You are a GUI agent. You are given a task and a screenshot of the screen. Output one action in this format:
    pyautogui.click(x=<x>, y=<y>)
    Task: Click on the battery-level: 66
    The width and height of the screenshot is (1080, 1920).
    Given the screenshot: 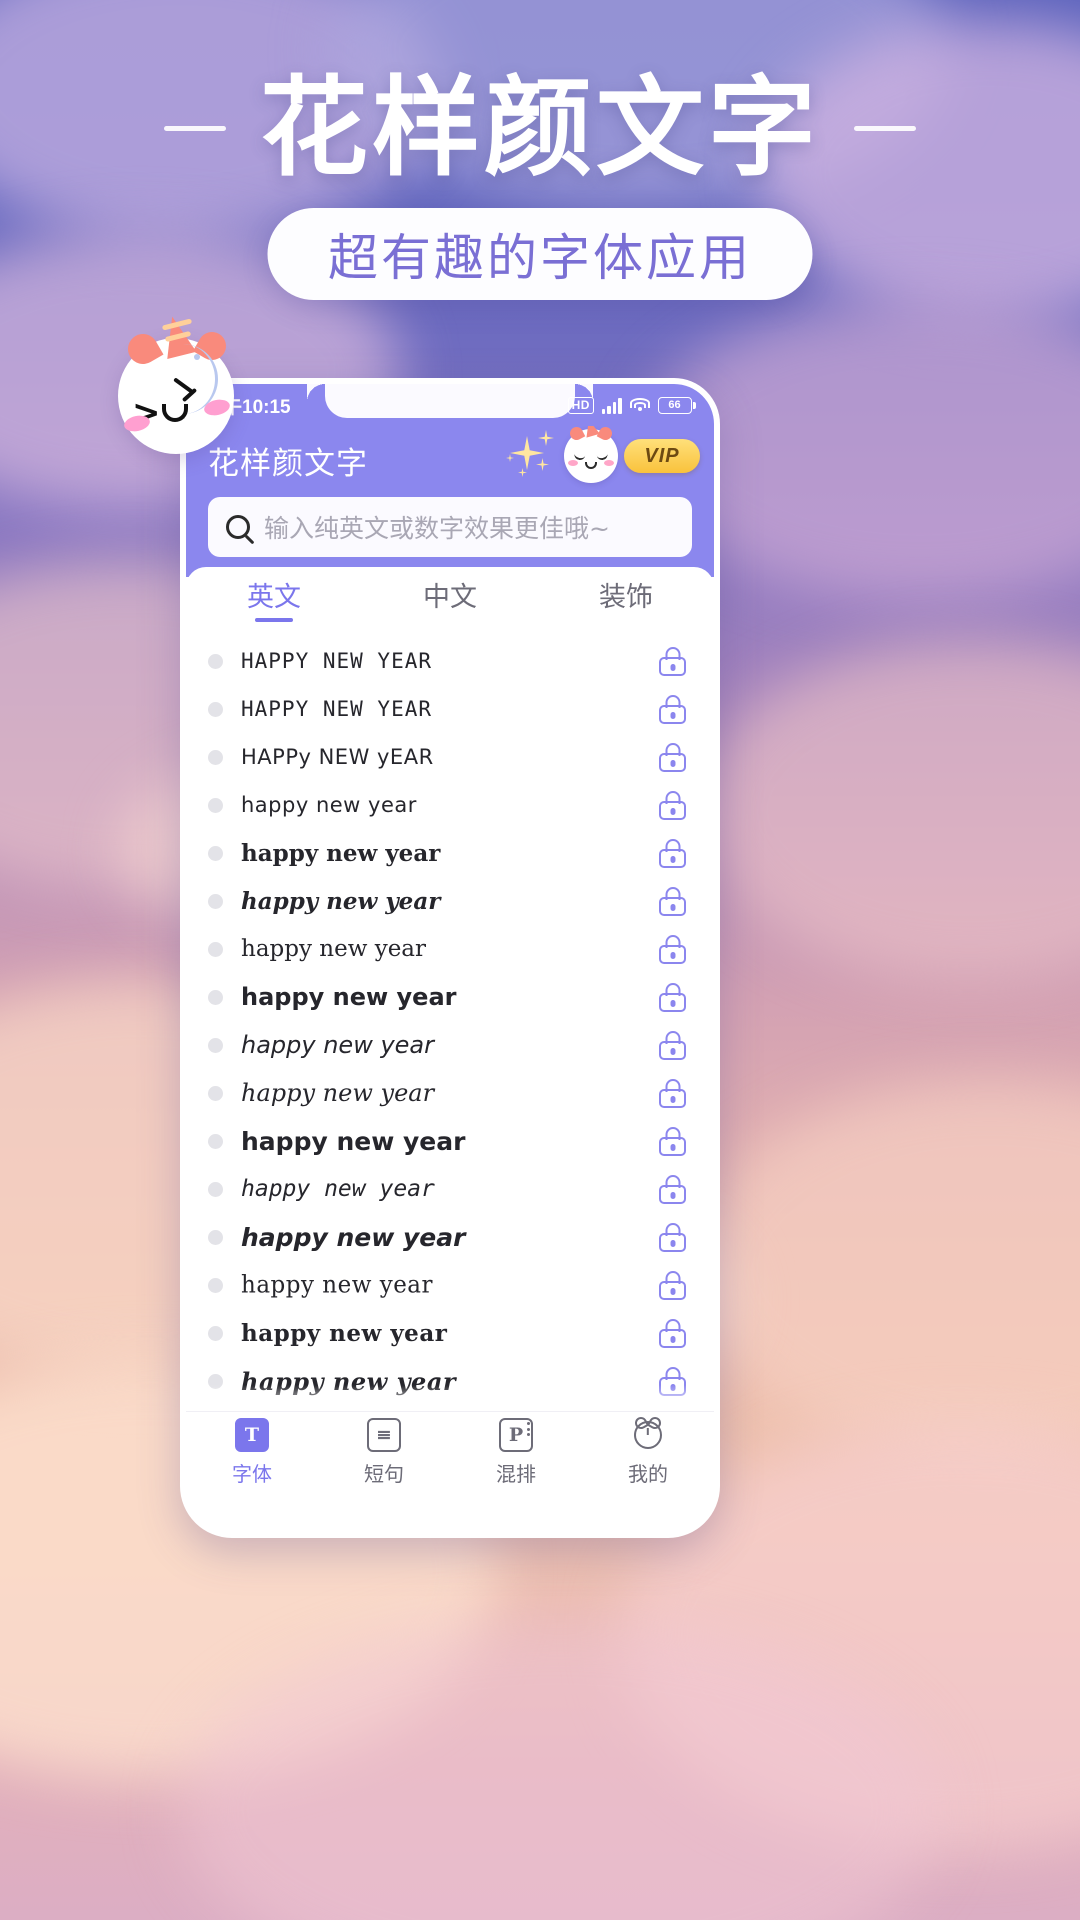 What is the action you would take?
    pyautogui.click(x=674, y=405)
    